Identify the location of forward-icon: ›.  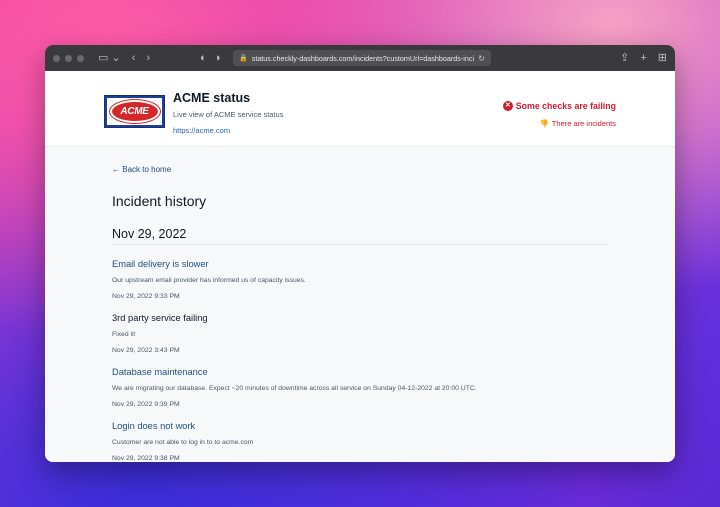
(148, 58).